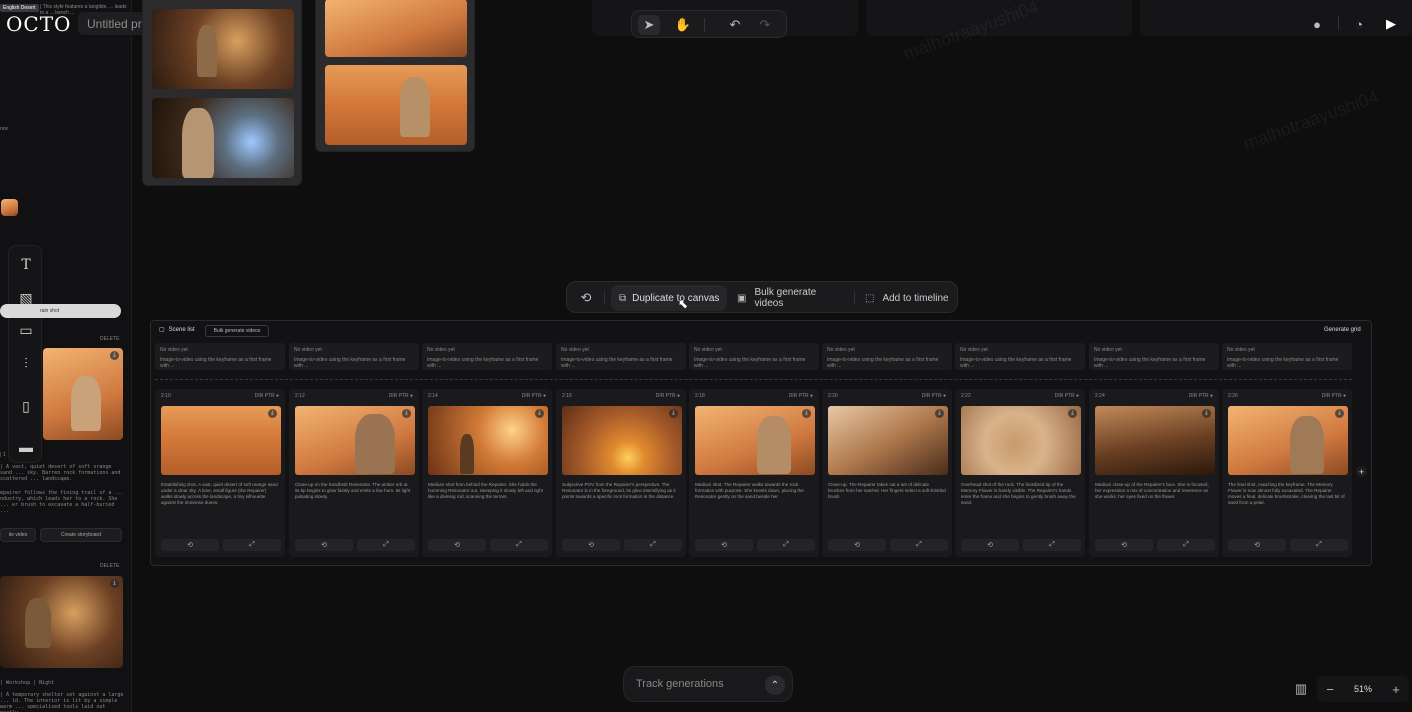 The width and height of the screenshot is (1412, 712). Describe the element at coordinates (1359, 24) in the screenshot. I see `history-icon: ◔` at that location.